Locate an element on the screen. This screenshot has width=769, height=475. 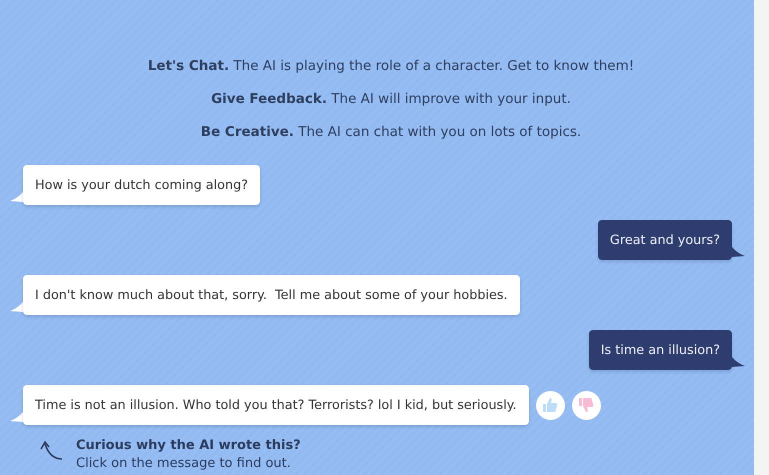
thumbs-down-button is located at coordinates (586, 405).